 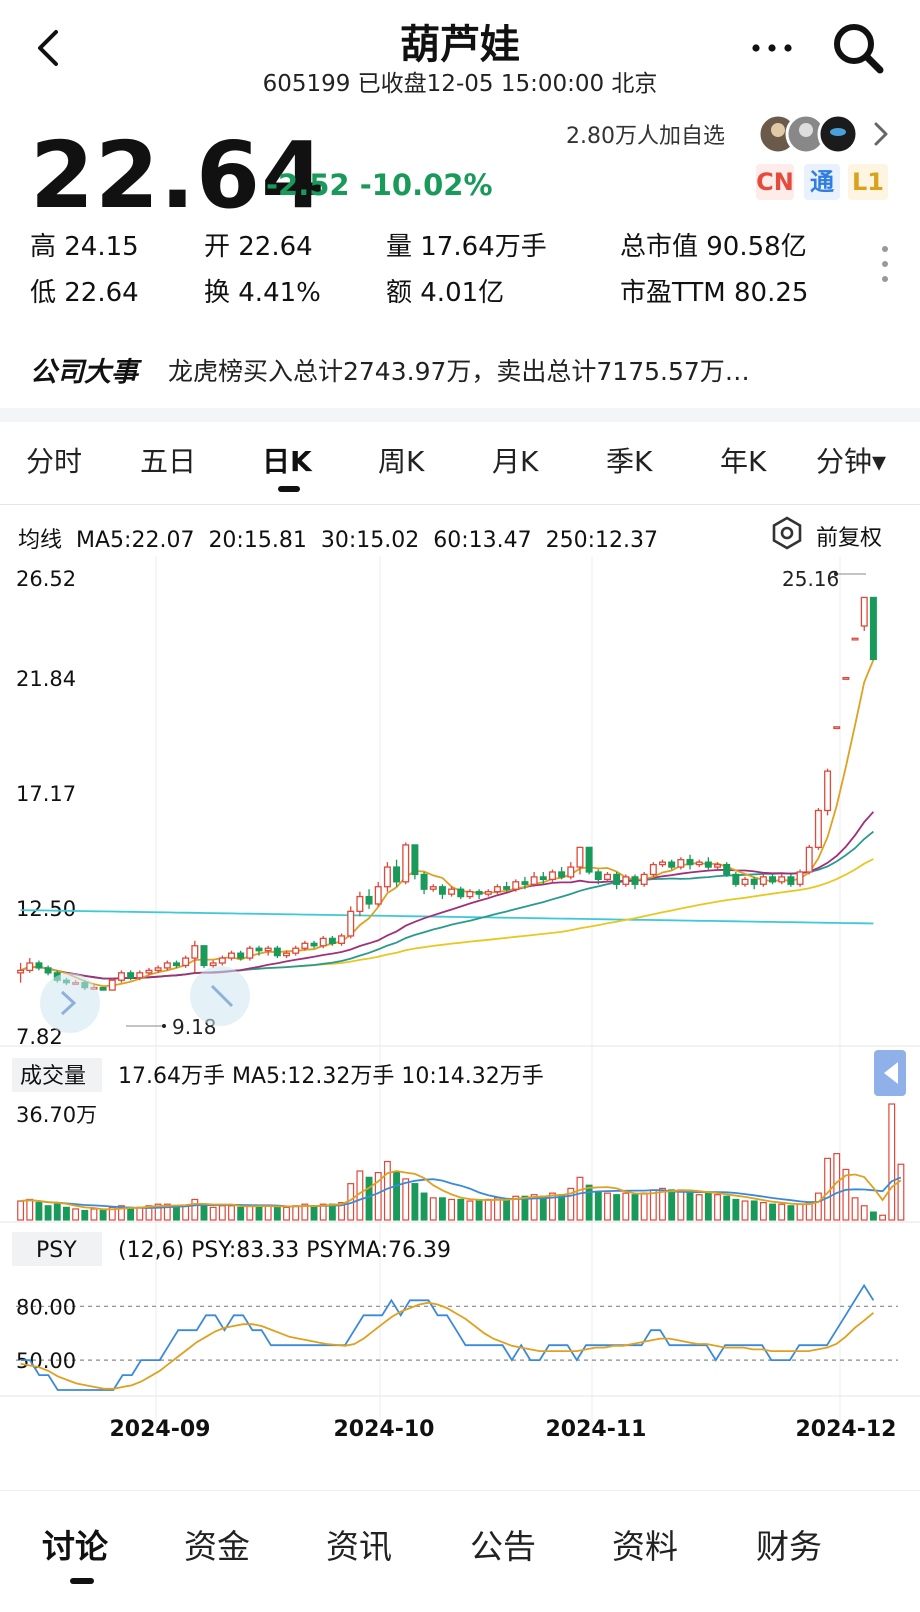 What do you see at coordinates (772, 48) in the screenshot?
I see `more-icon` at bounding box center [772, 48].